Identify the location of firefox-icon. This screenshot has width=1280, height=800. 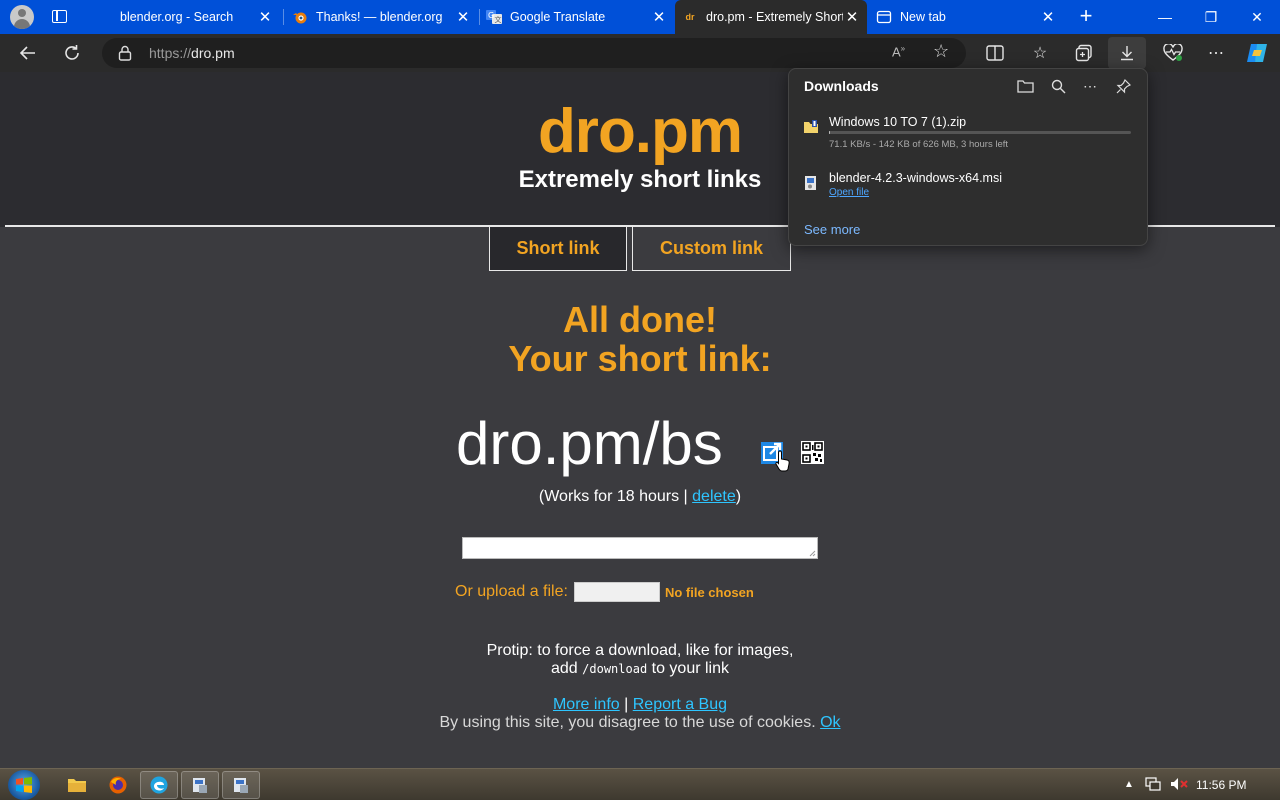
(118, 785).